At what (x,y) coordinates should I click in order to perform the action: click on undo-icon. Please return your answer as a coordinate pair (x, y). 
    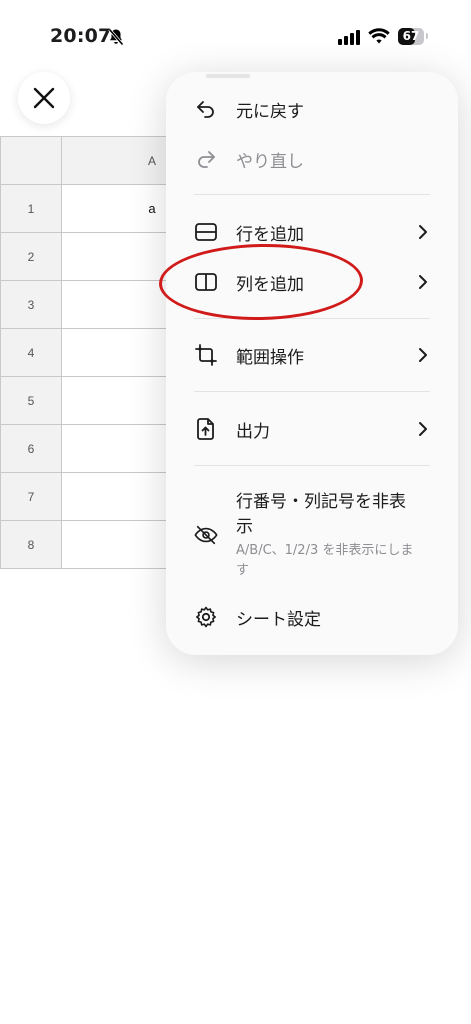
    Looking at the image, I should click on (206, 109).